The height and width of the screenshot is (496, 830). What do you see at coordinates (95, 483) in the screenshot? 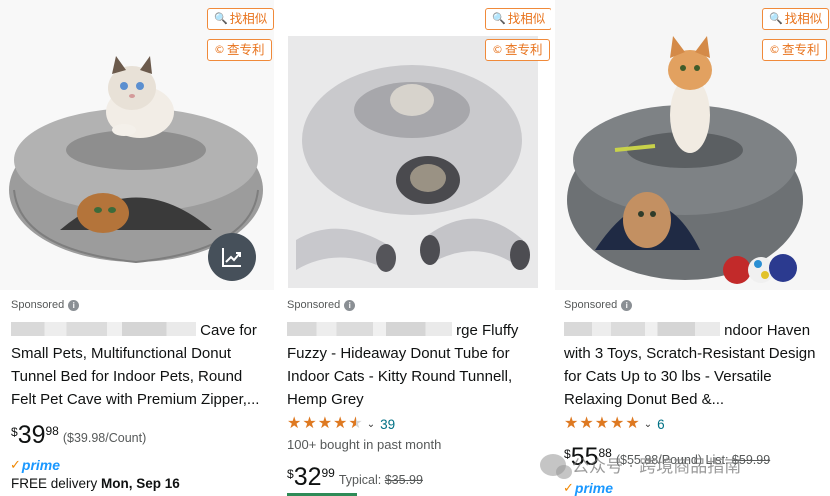
I see `delivery-info: FREE delivery Mon, Sep 16` at bounding box center [95, 483].